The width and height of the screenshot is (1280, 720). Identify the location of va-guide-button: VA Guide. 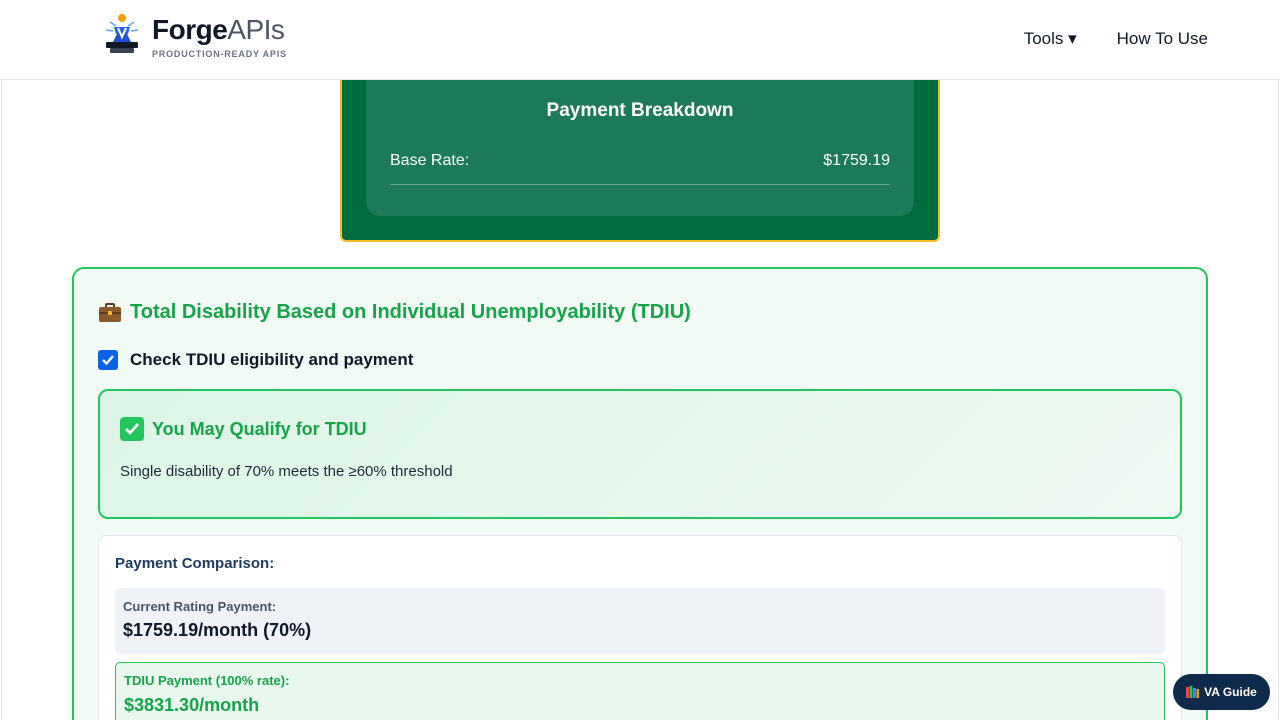
(1221, 692).